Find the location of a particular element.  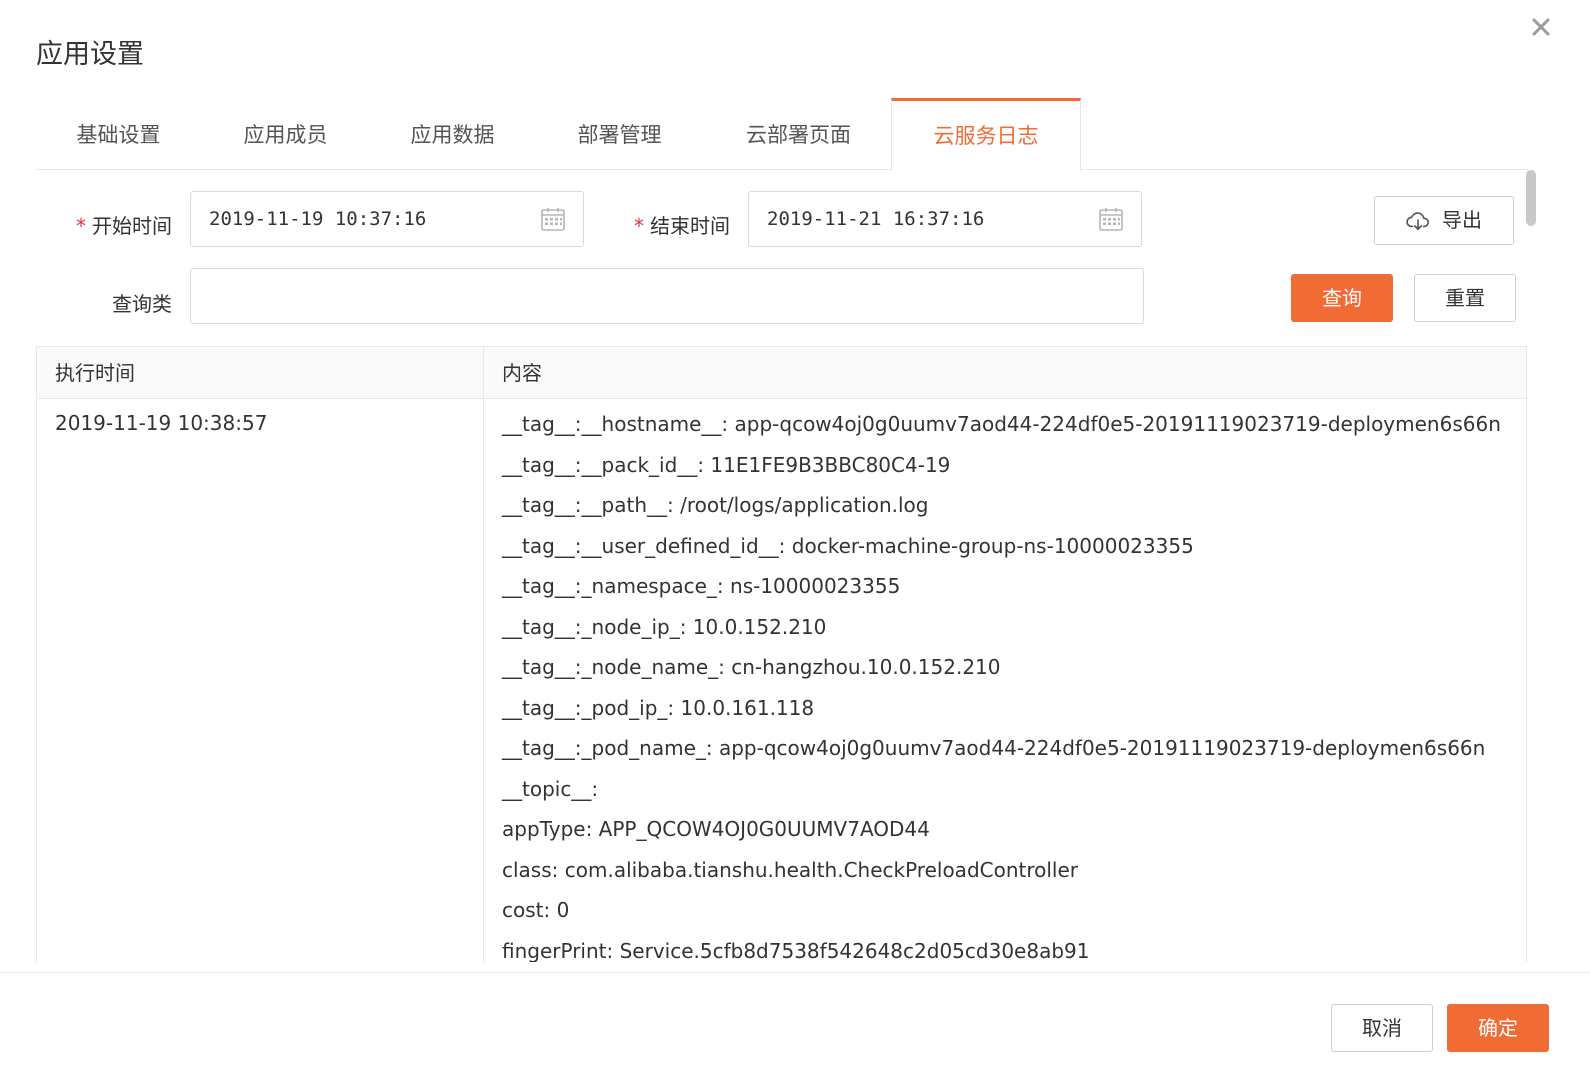

settings-tabs: 基础设置 应用成员 应用数据 部署管理 云部署页面 云服务日志 is located at coordinates (782, 134).